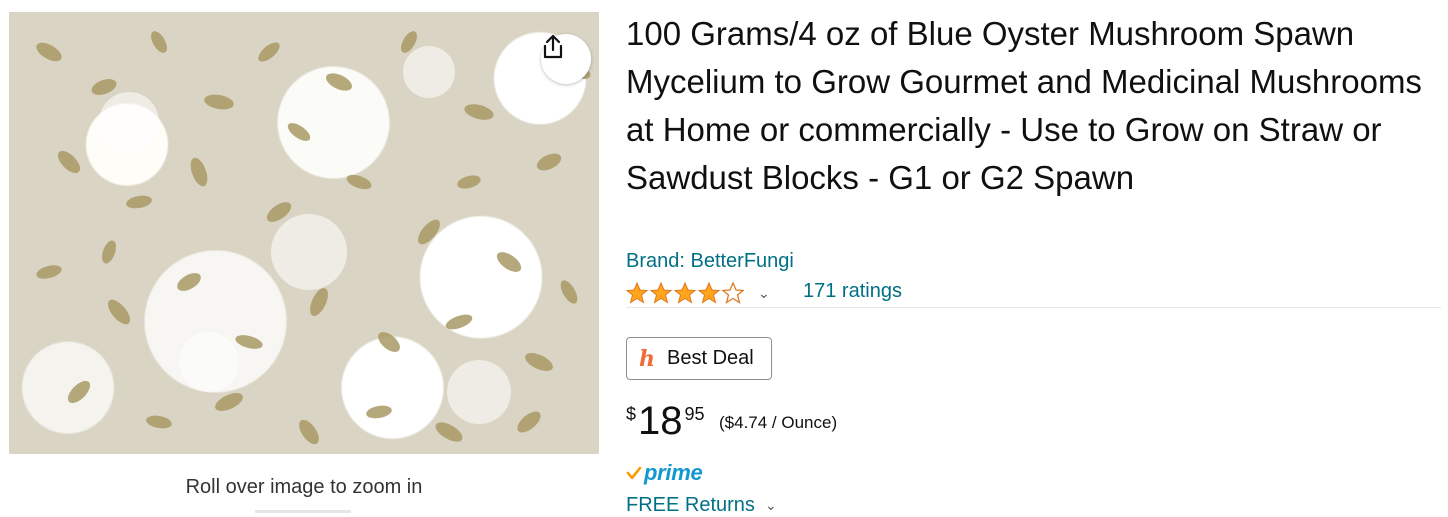  What do you see at coordinates (634, 473) in the screenshot?
I see `prime-check-icon` at bounding box center [634, 473].